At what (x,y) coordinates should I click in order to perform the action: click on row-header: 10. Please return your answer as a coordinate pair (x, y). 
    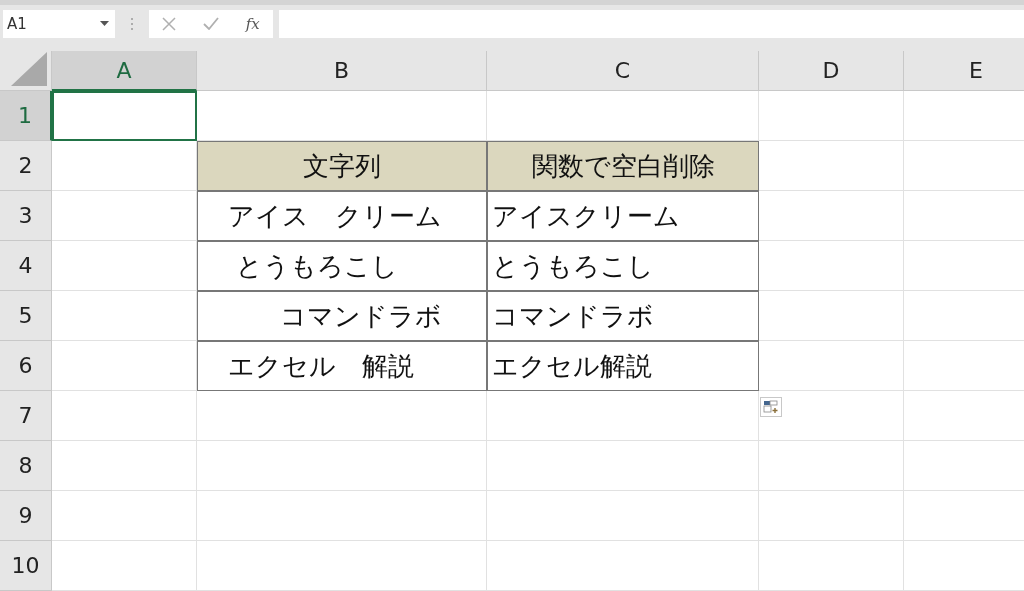
    Looking at the image, I should click on (26, 566).